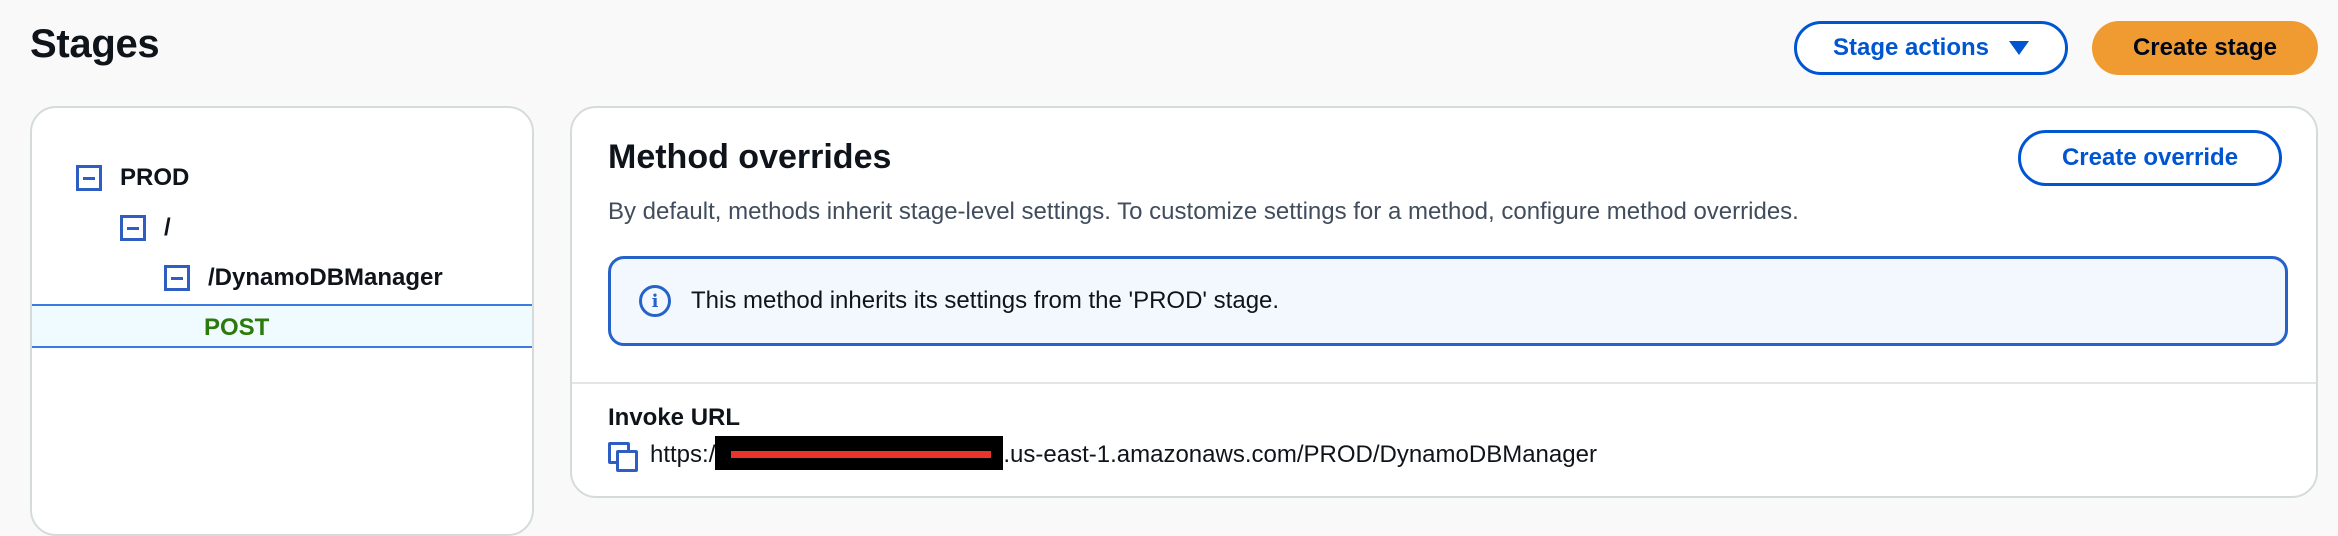 The width and height of the screenshot is (2338, 536). I want to click on invoke-url-label: Invoke URL, so click(674, 417).